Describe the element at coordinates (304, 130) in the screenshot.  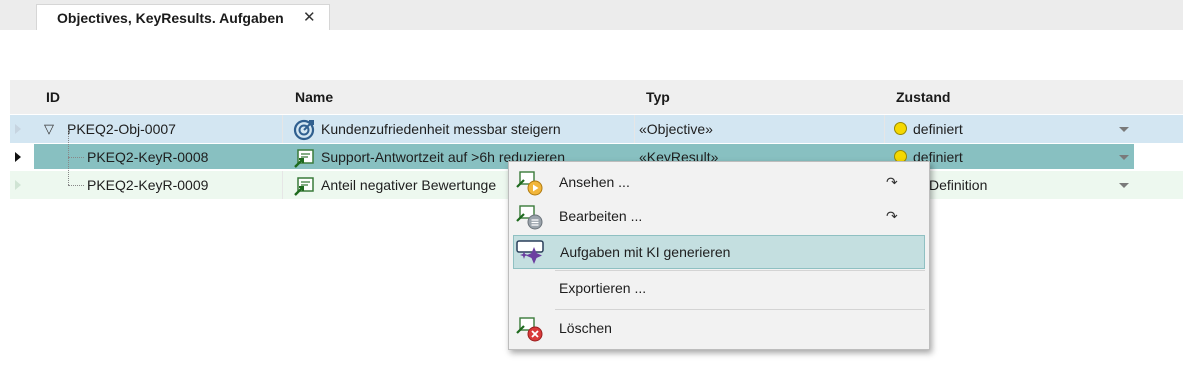
I see `objective-target-icon` at that location.